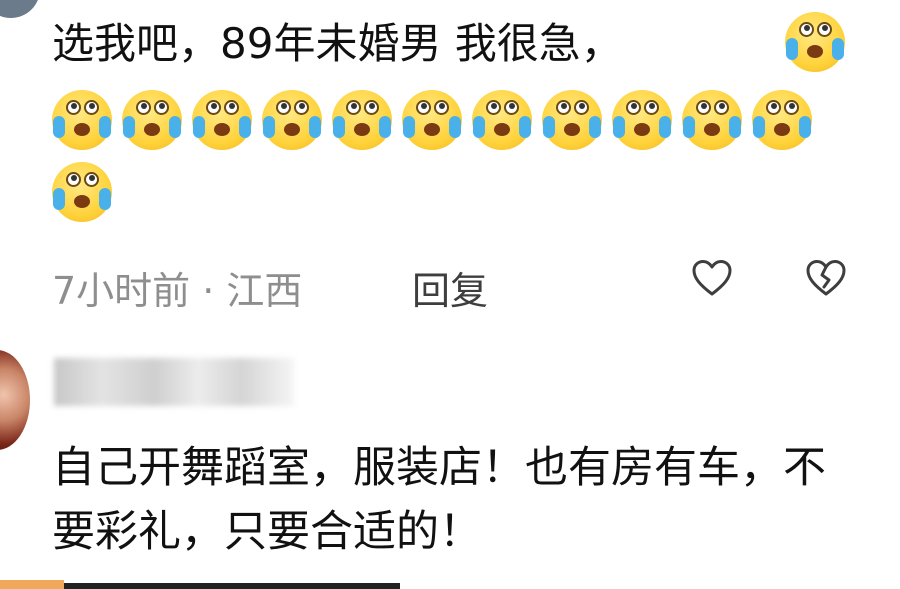 This screenshot has height=589, width=900. I want to click on bottom-bar-accent, so click(32, 584).